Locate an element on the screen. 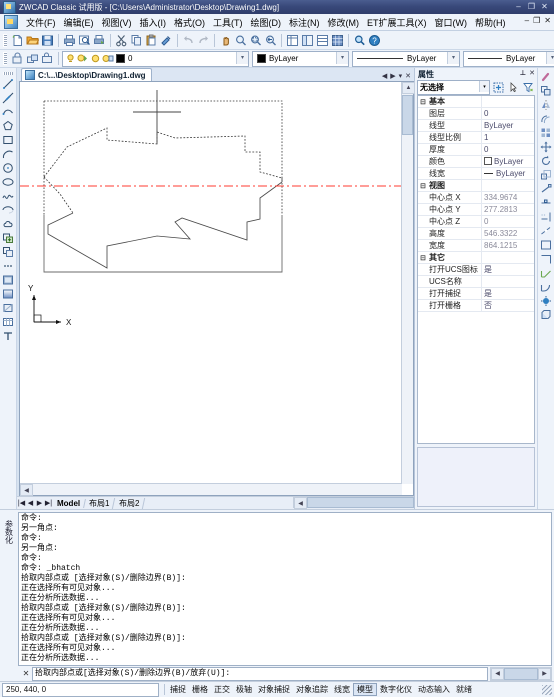  3d-tool-icon is located at coordinates (546, 315).